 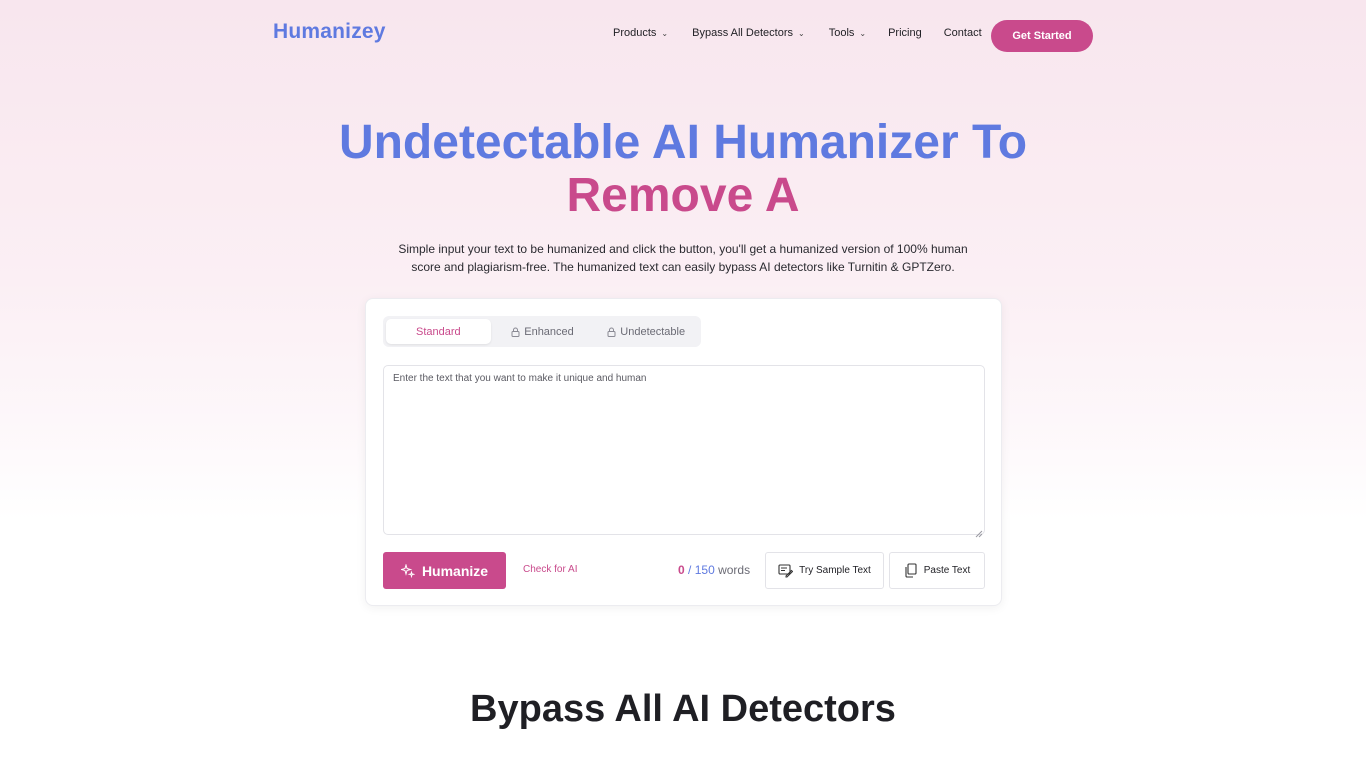 What do you see at coordinates (835, 570) in the screenshot?
I see `try-sample-text-label: Try Sample Text` at bounding box center [835, 570].